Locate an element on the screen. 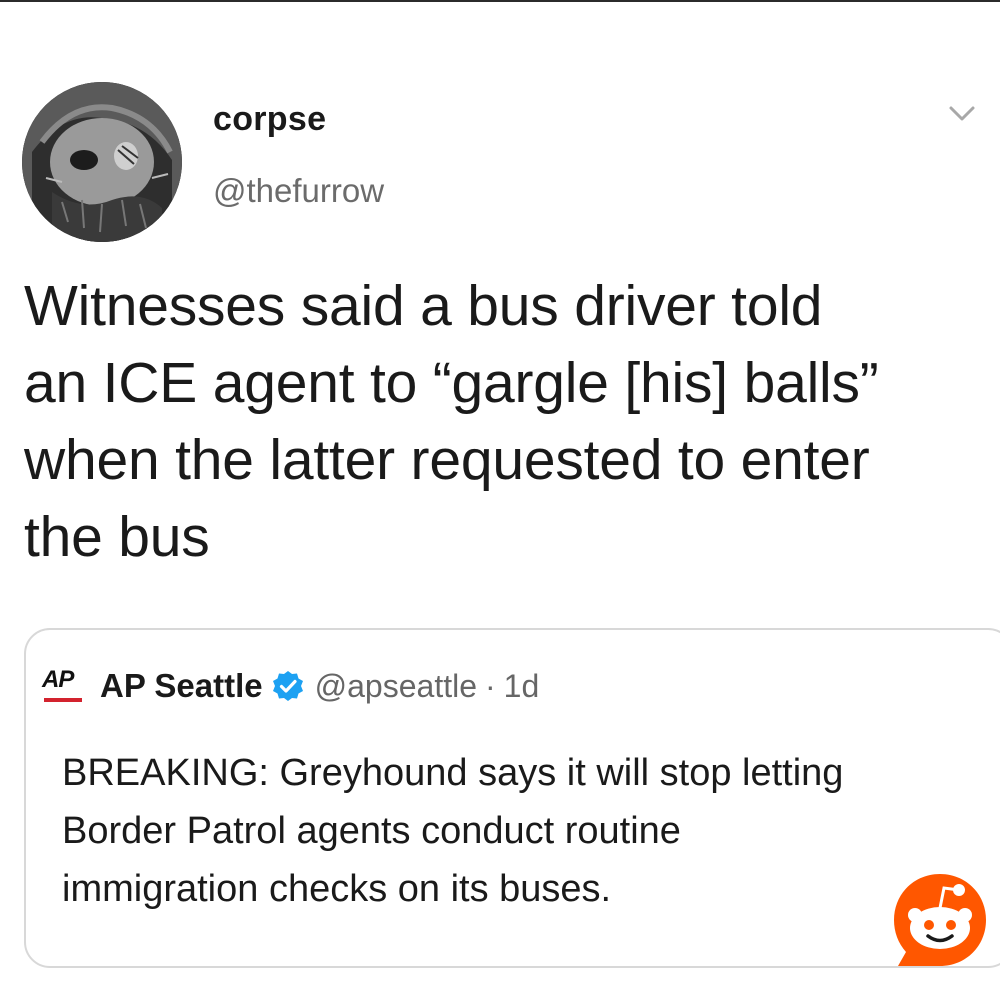 The width and height of the screenshot is (1000, 1000). top-divider is located at coordinates (500, 1).